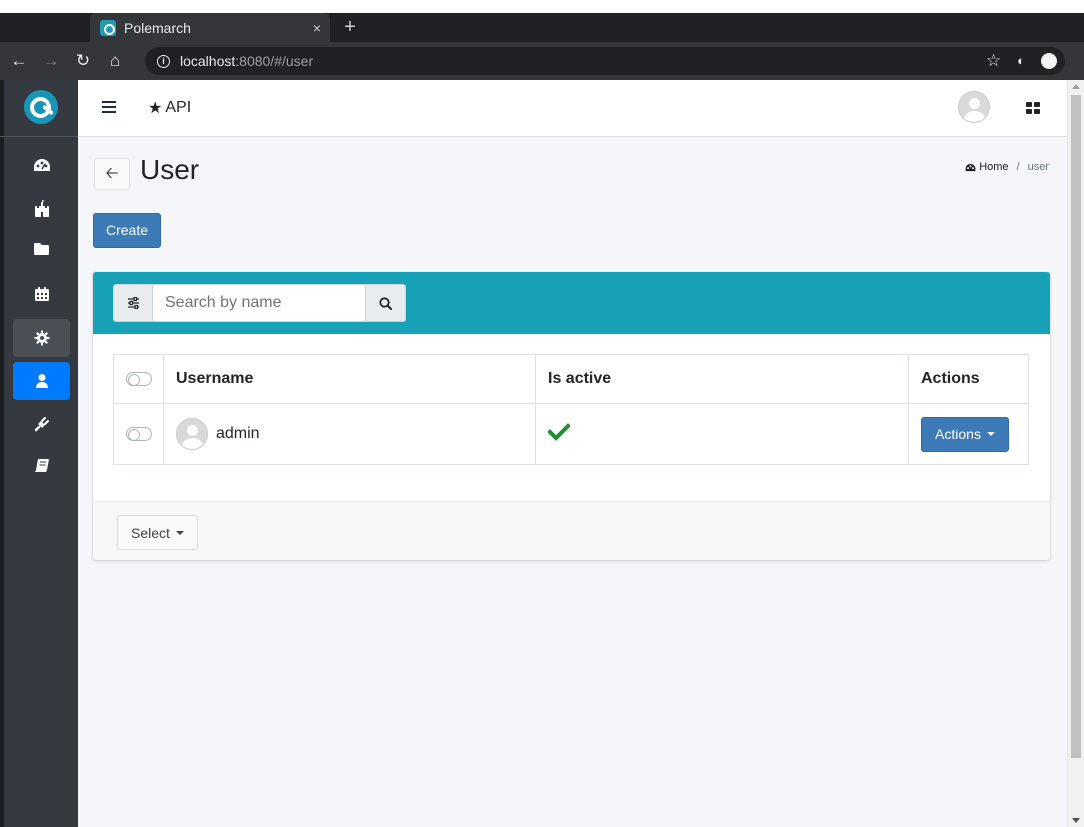  I want to click on book-icon, so click(41, 465).